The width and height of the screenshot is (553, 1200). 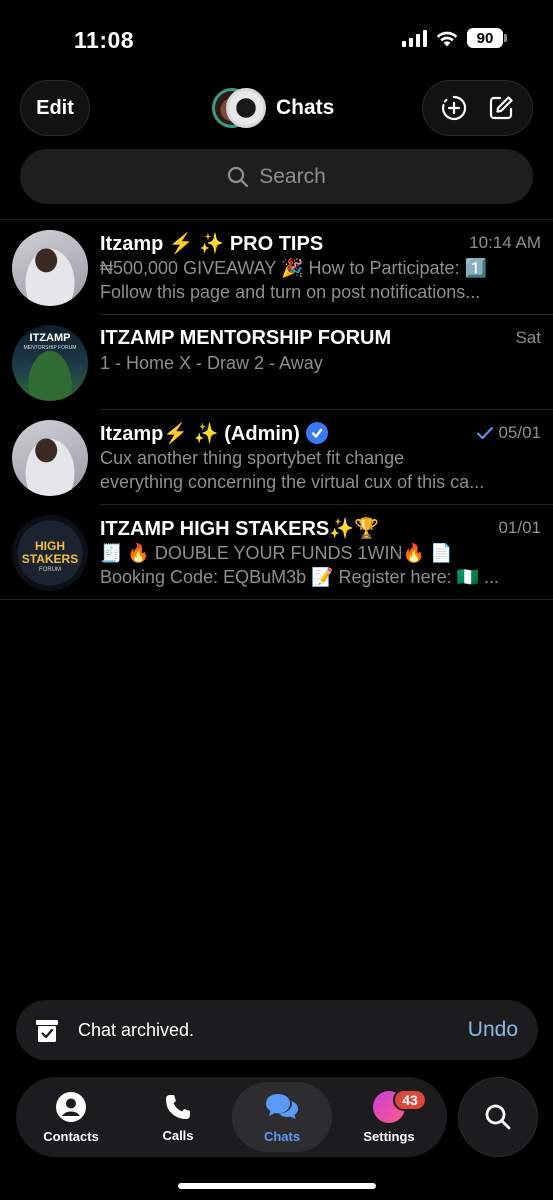 I want to click on search-placeholder: Search, so click(x=292, y=176).